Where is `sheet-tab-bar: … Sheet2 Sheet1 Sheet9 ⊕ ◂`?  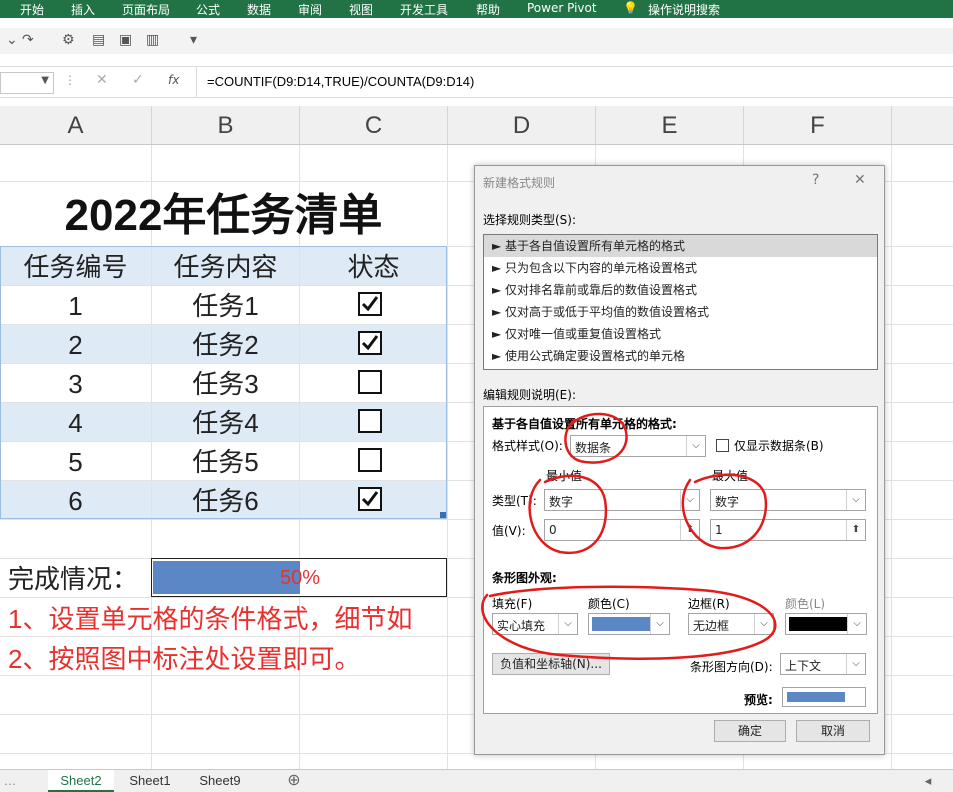 sheet-tab-bar: … Sheet2 Sheet1 Sheet9 ⊕ ◂ is located at coordinates (476, 780).